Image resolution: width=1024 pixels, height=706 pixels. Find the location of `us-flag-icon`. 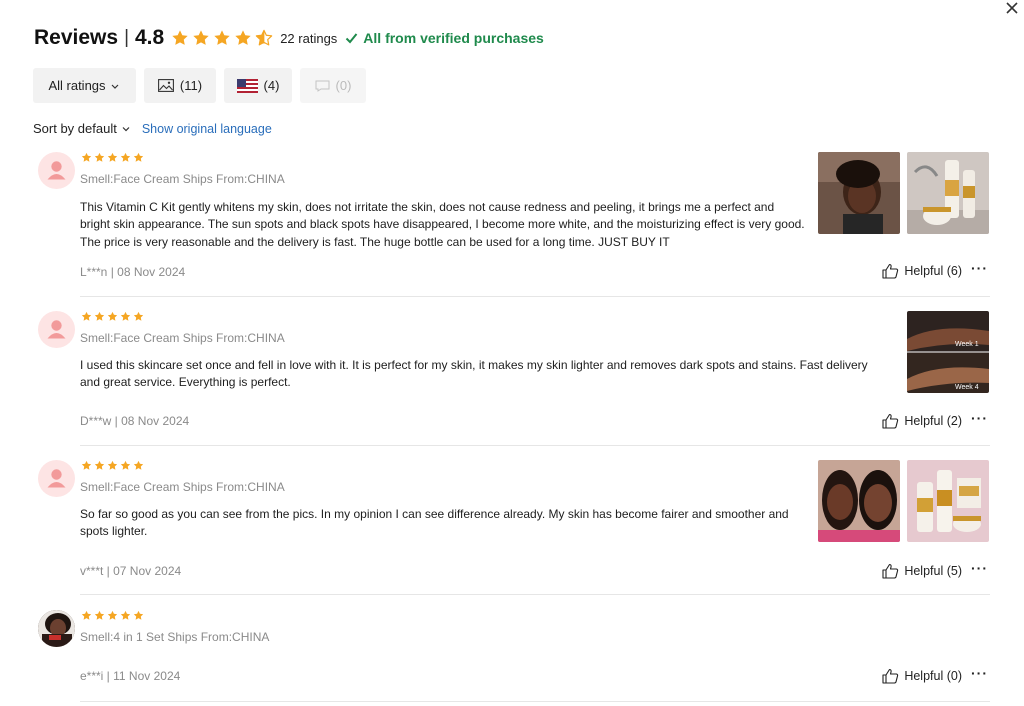

us-flag-icon is located at coordinates (247, 85).